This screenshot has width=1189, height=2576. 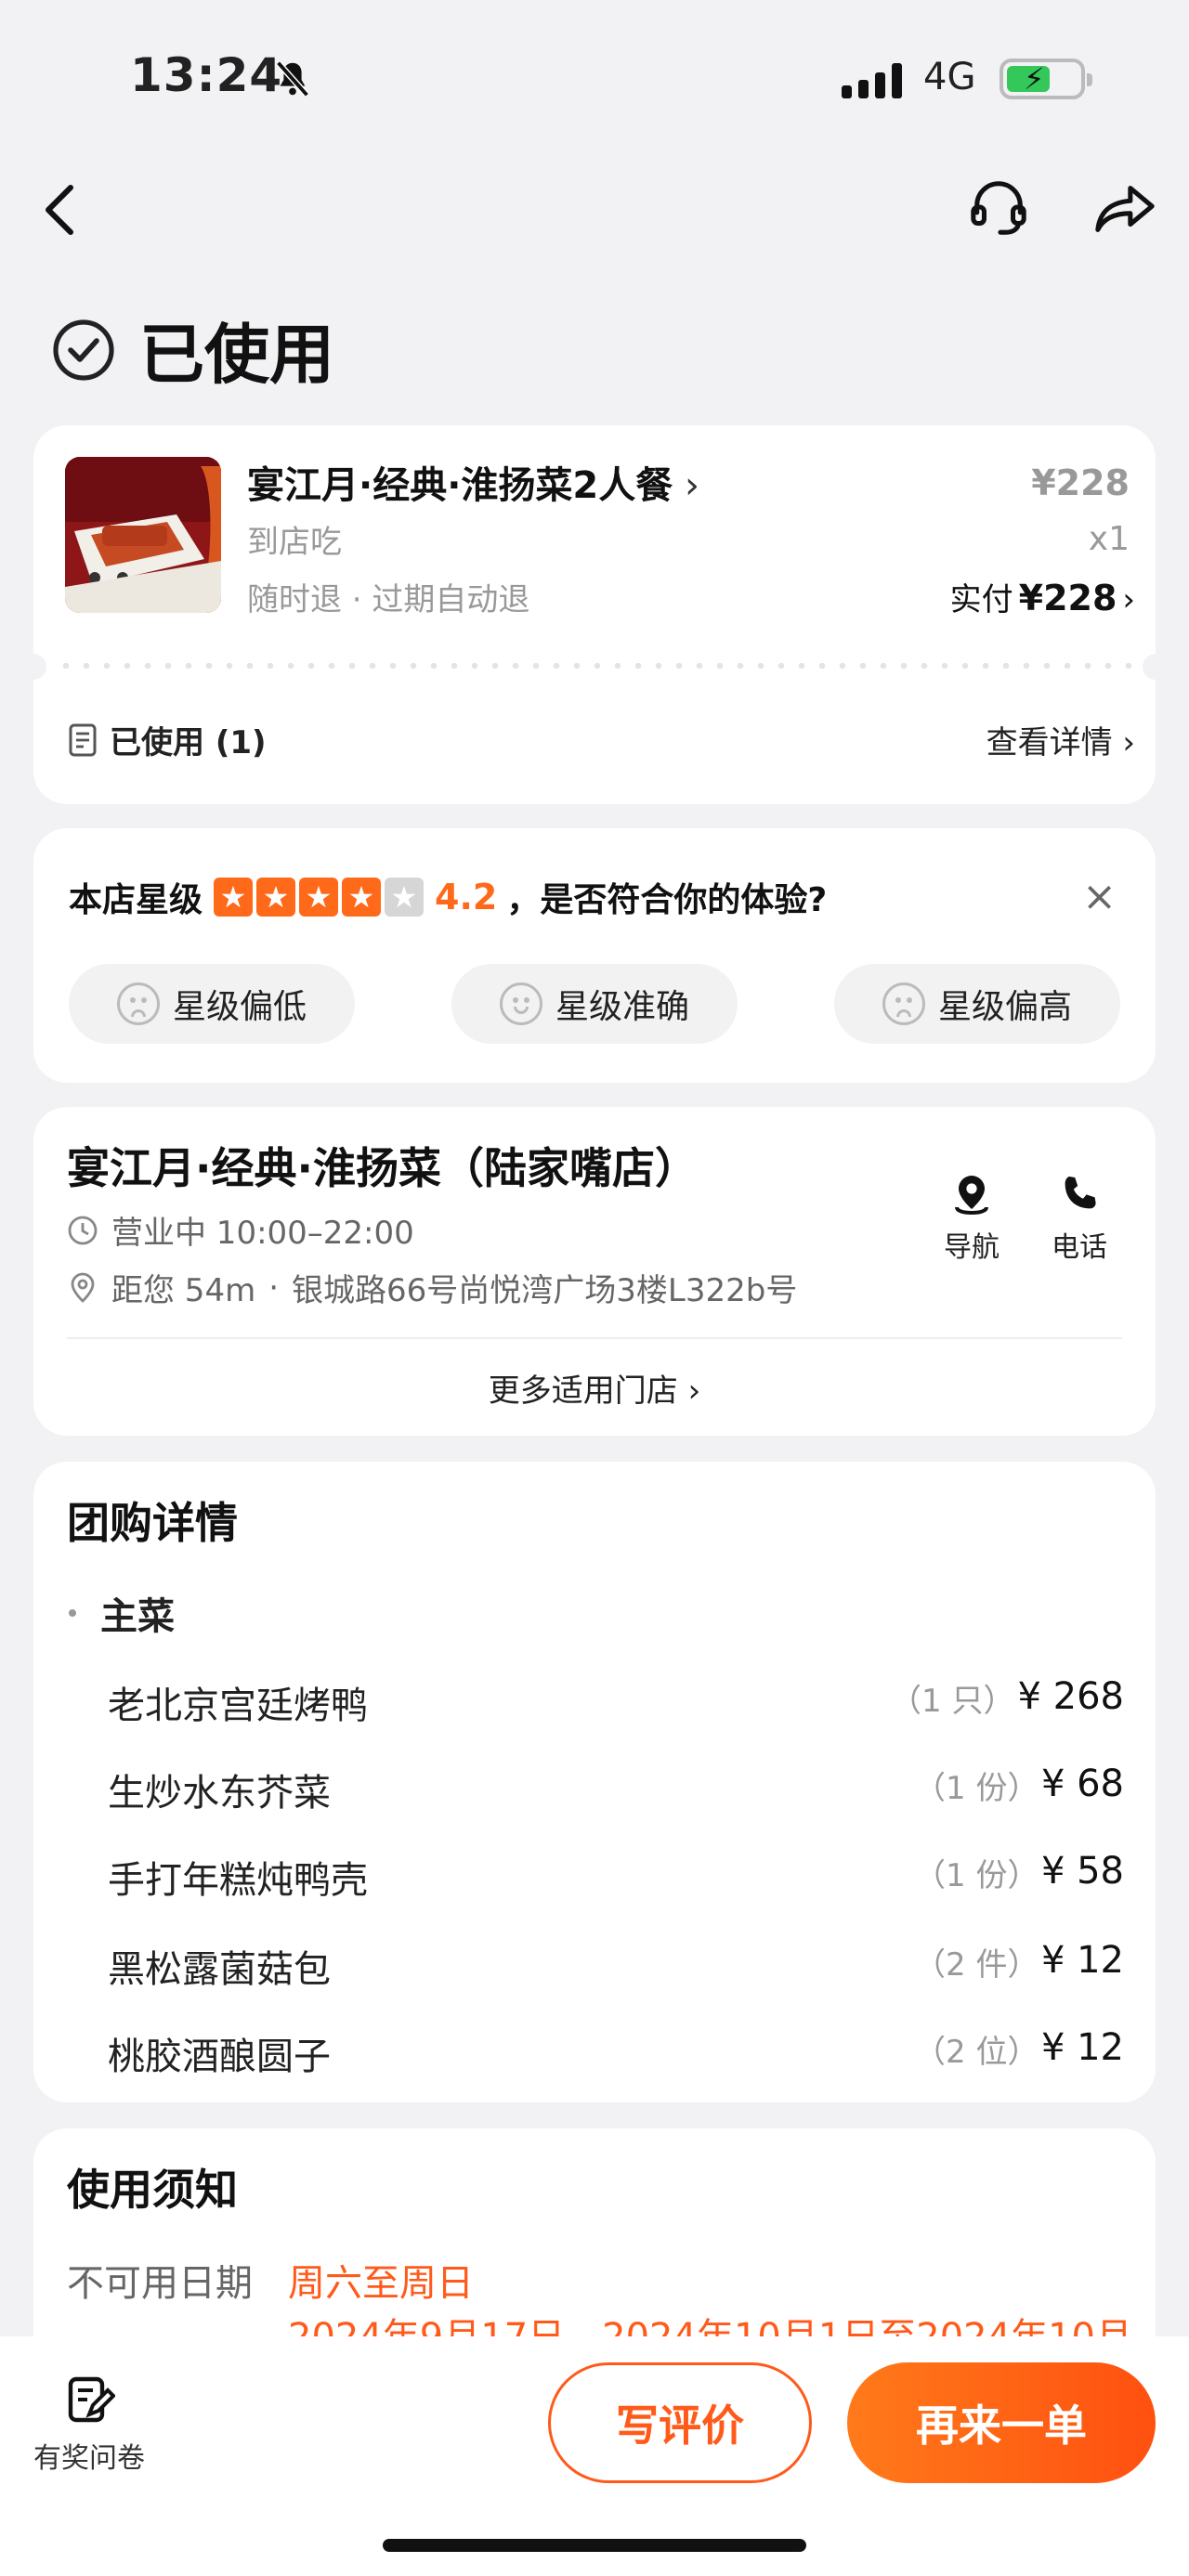 I want to click on rating-question: ，是否符合你的体验?, so click(x=667, y=900).